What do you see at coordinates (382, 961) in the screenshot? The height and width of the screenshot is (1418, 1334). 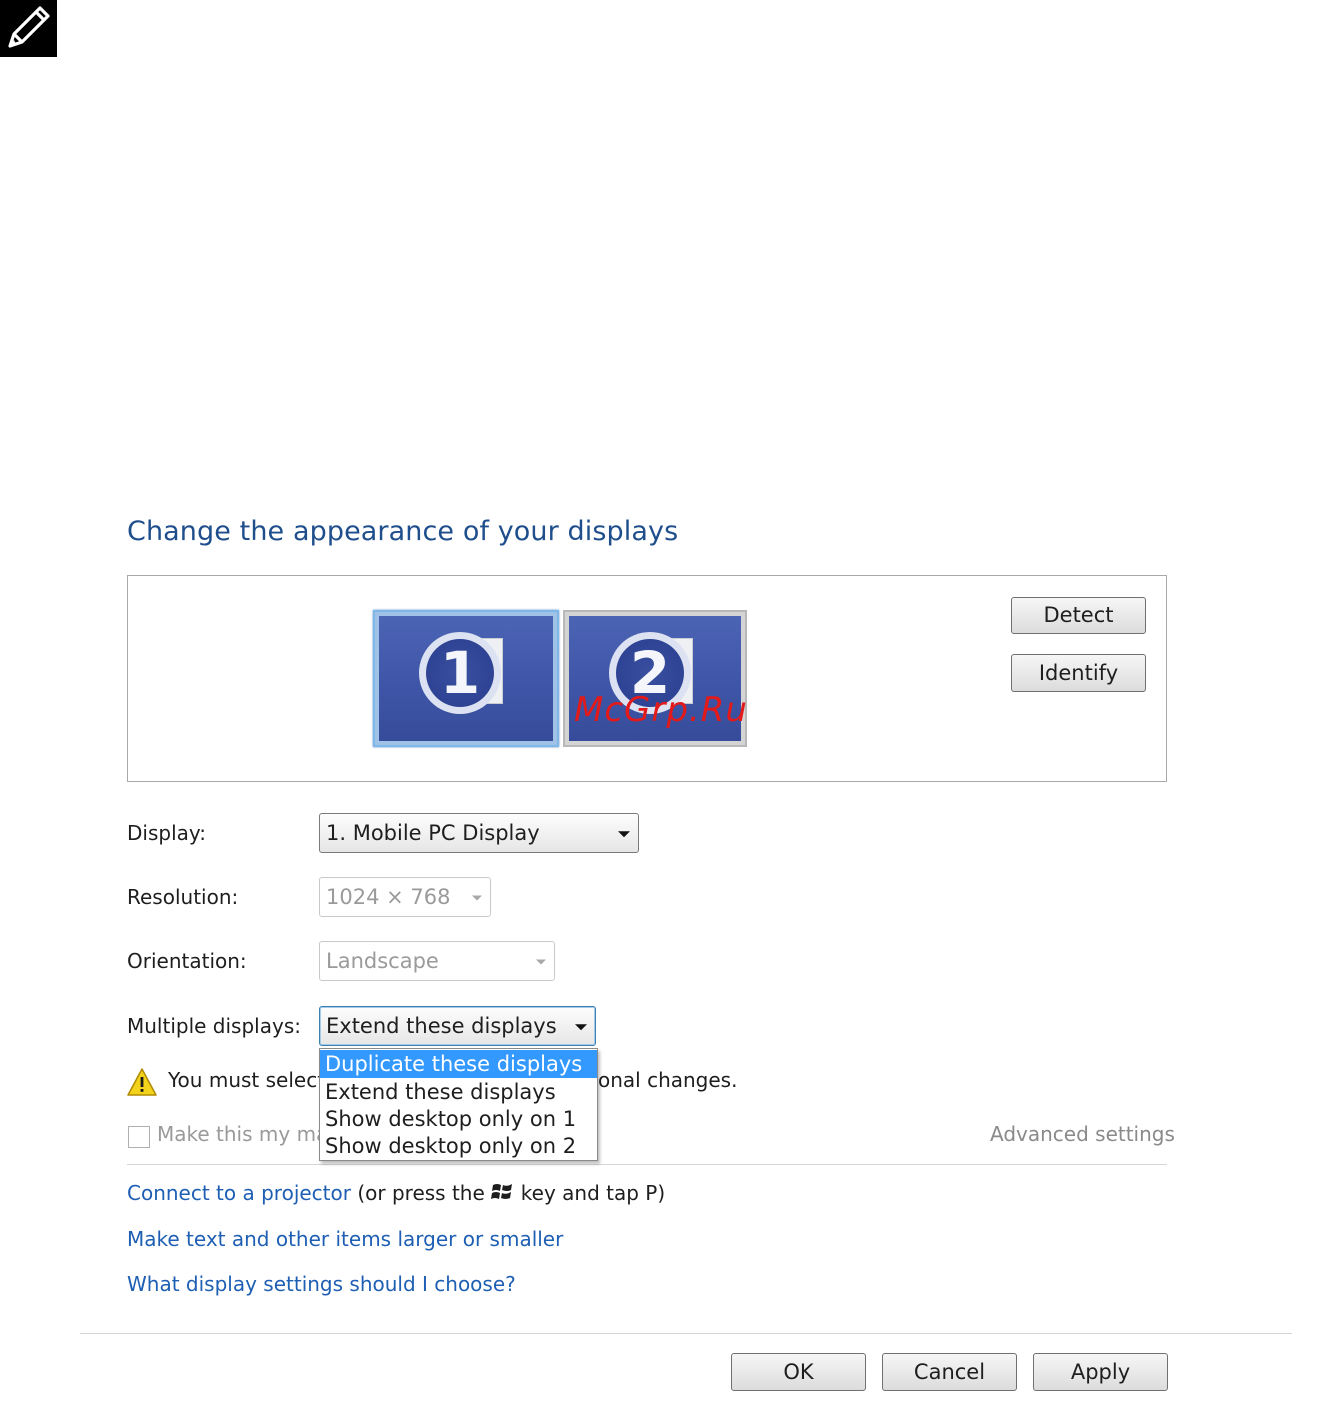 I see `orientation-select-value: Landscape` at bounding box center [382, 961].